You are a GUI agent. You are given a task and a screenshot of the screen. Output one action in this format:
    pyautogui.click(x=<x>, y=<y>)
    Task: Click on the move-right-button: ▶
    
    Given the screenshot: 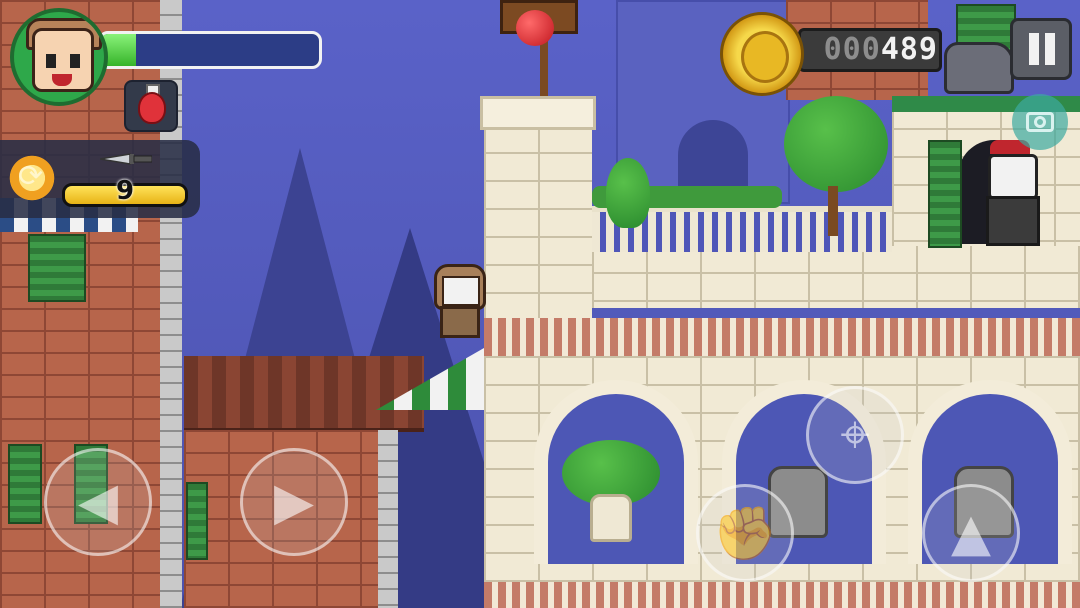 What is the action you would take?
    pyautogui.click(x=294, y=502)
    